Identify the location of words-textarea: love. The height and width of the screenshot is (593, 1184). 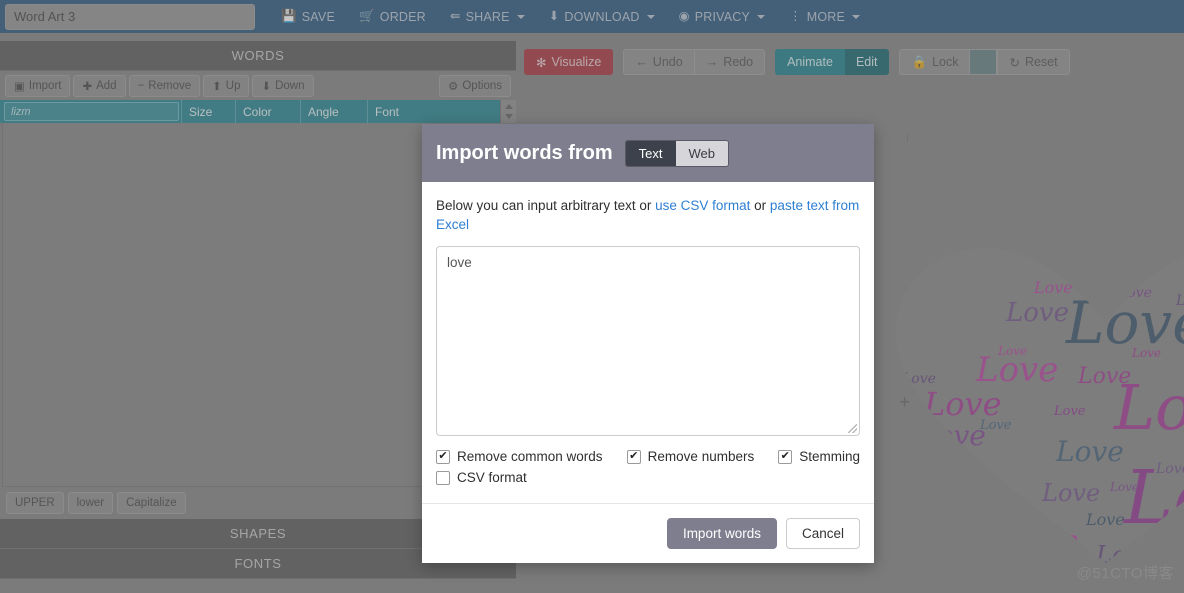
(648, 341).